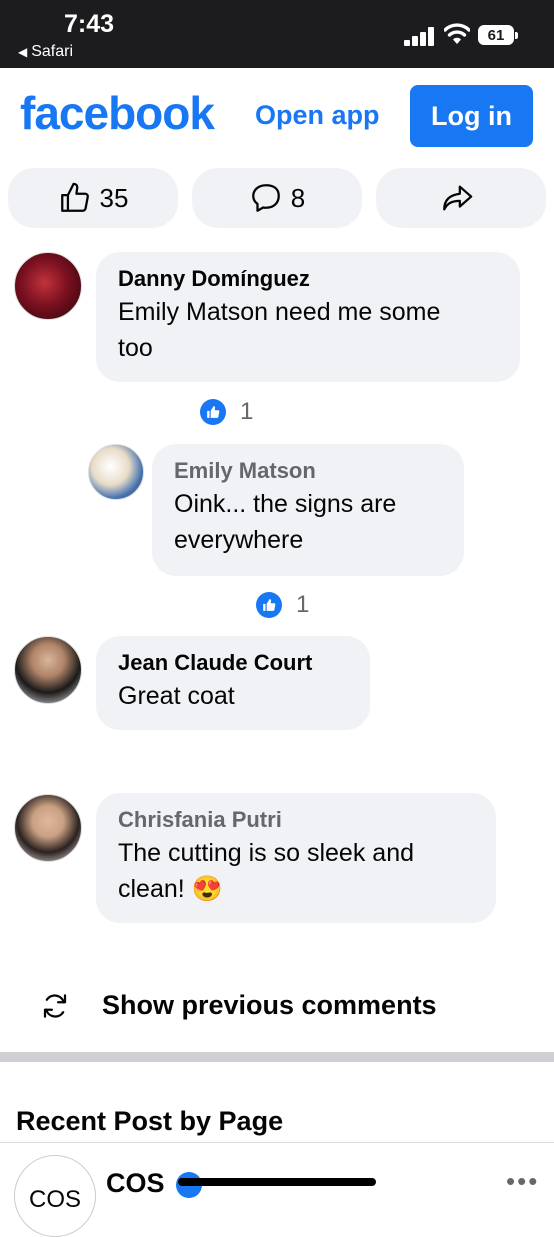  What do you see at coordinates (23, 52) in the screenshot?
I see `back-triangle-icon: ◀` at bounding box center [23, 52].